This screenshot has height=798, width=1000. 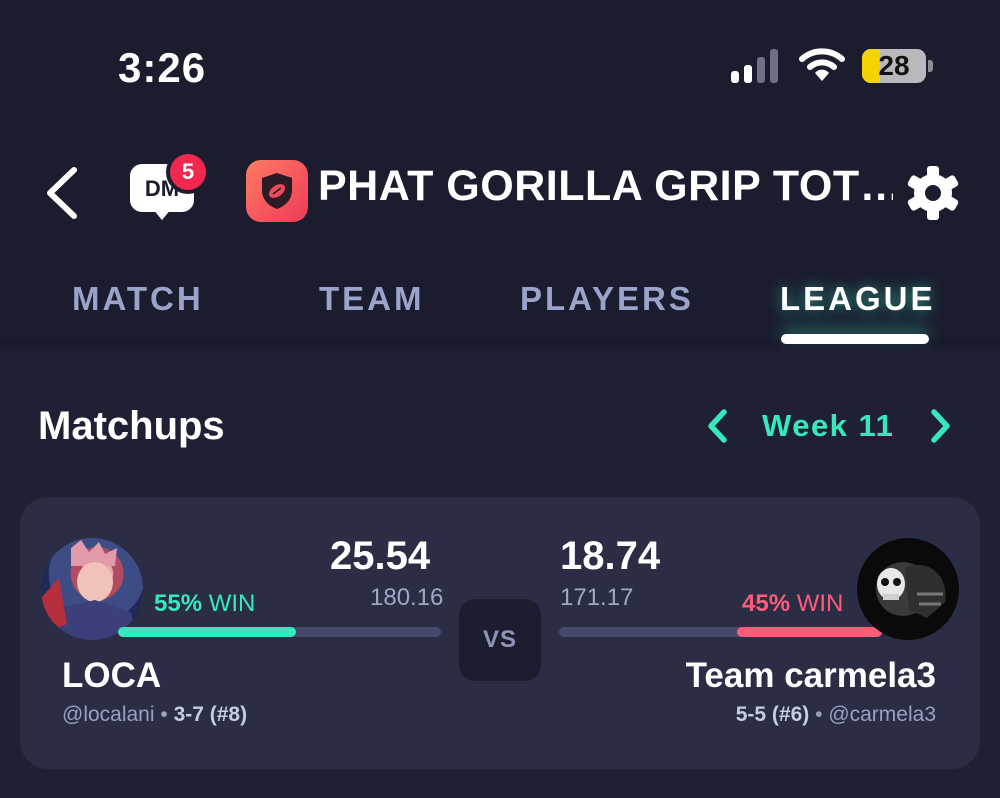 What do you see at coordinates (162, 67) in the screenshot?
I see `status-time: 3:26` at bounding box center [162, 67].